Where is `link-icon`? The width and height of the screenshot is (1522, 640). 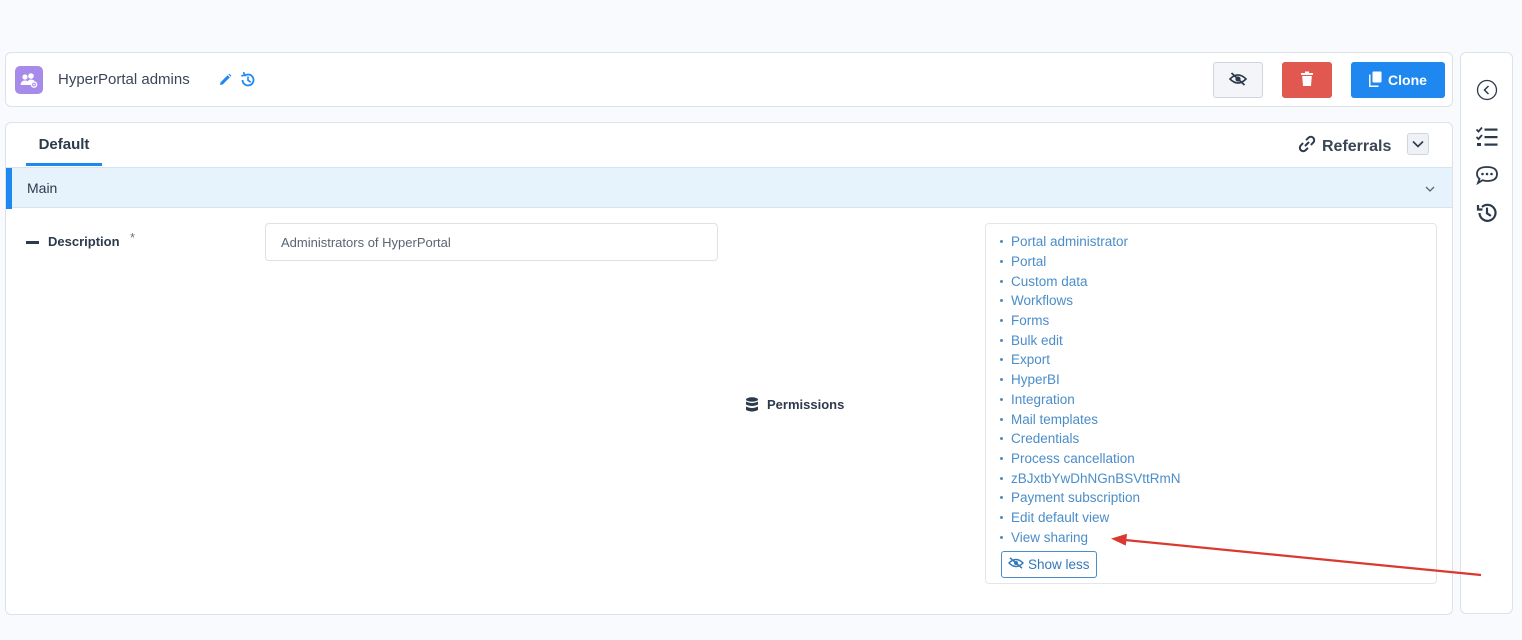 link-icon is located at coordinates (1307, 146).